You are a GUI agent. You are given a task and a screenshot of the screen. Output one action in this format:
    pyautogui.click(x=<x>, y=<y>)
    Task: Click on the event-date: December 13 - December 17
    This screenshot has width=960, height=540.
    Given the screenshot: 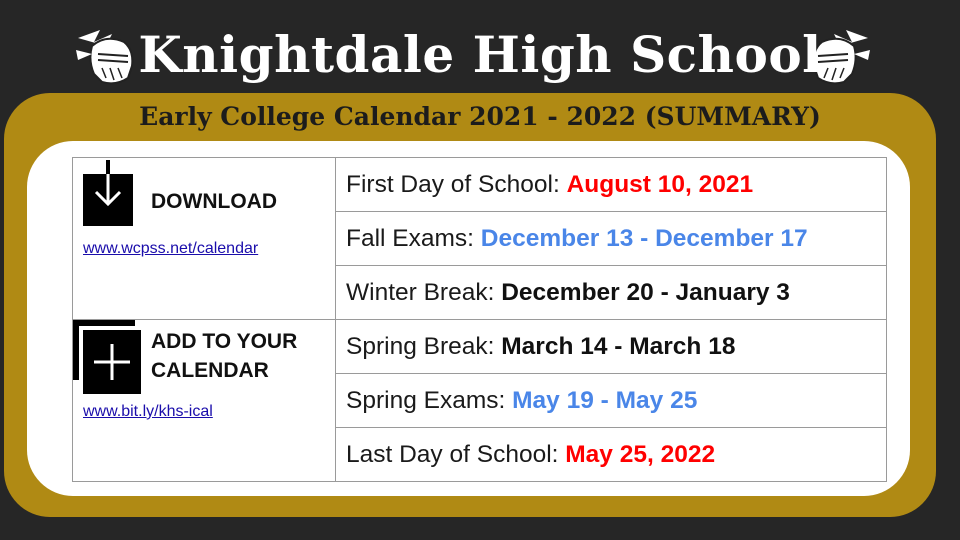 What is the action you would take?
    pyautogui.click(x=644, y=238)
    